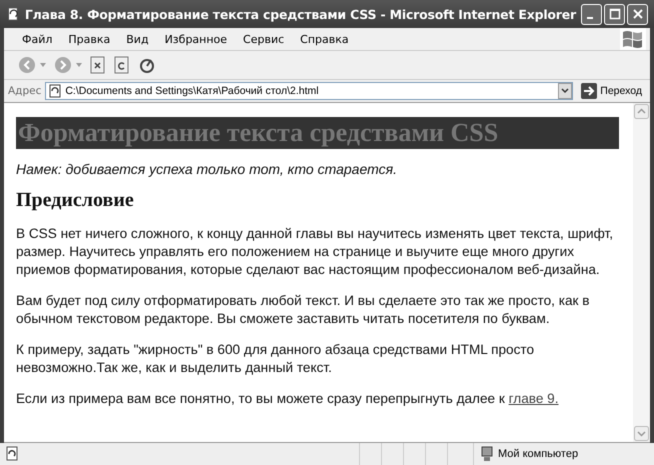 This screenshot has width=654, height=465. Describe the element at coordinates (37, 39) in the screenshot. I see `menu-item: Файл` at that location.